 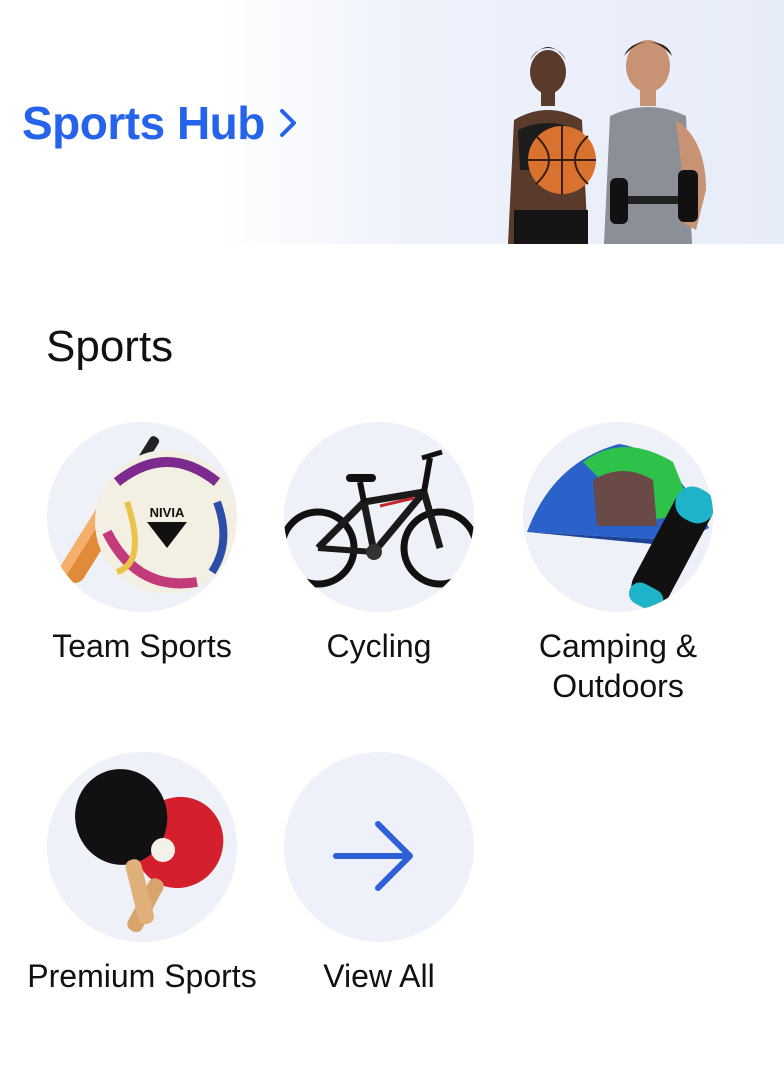 What do you see at coordinates (379, 976) in the screenshot?
I see `category-label: View All` at bounding box center [379, 976].